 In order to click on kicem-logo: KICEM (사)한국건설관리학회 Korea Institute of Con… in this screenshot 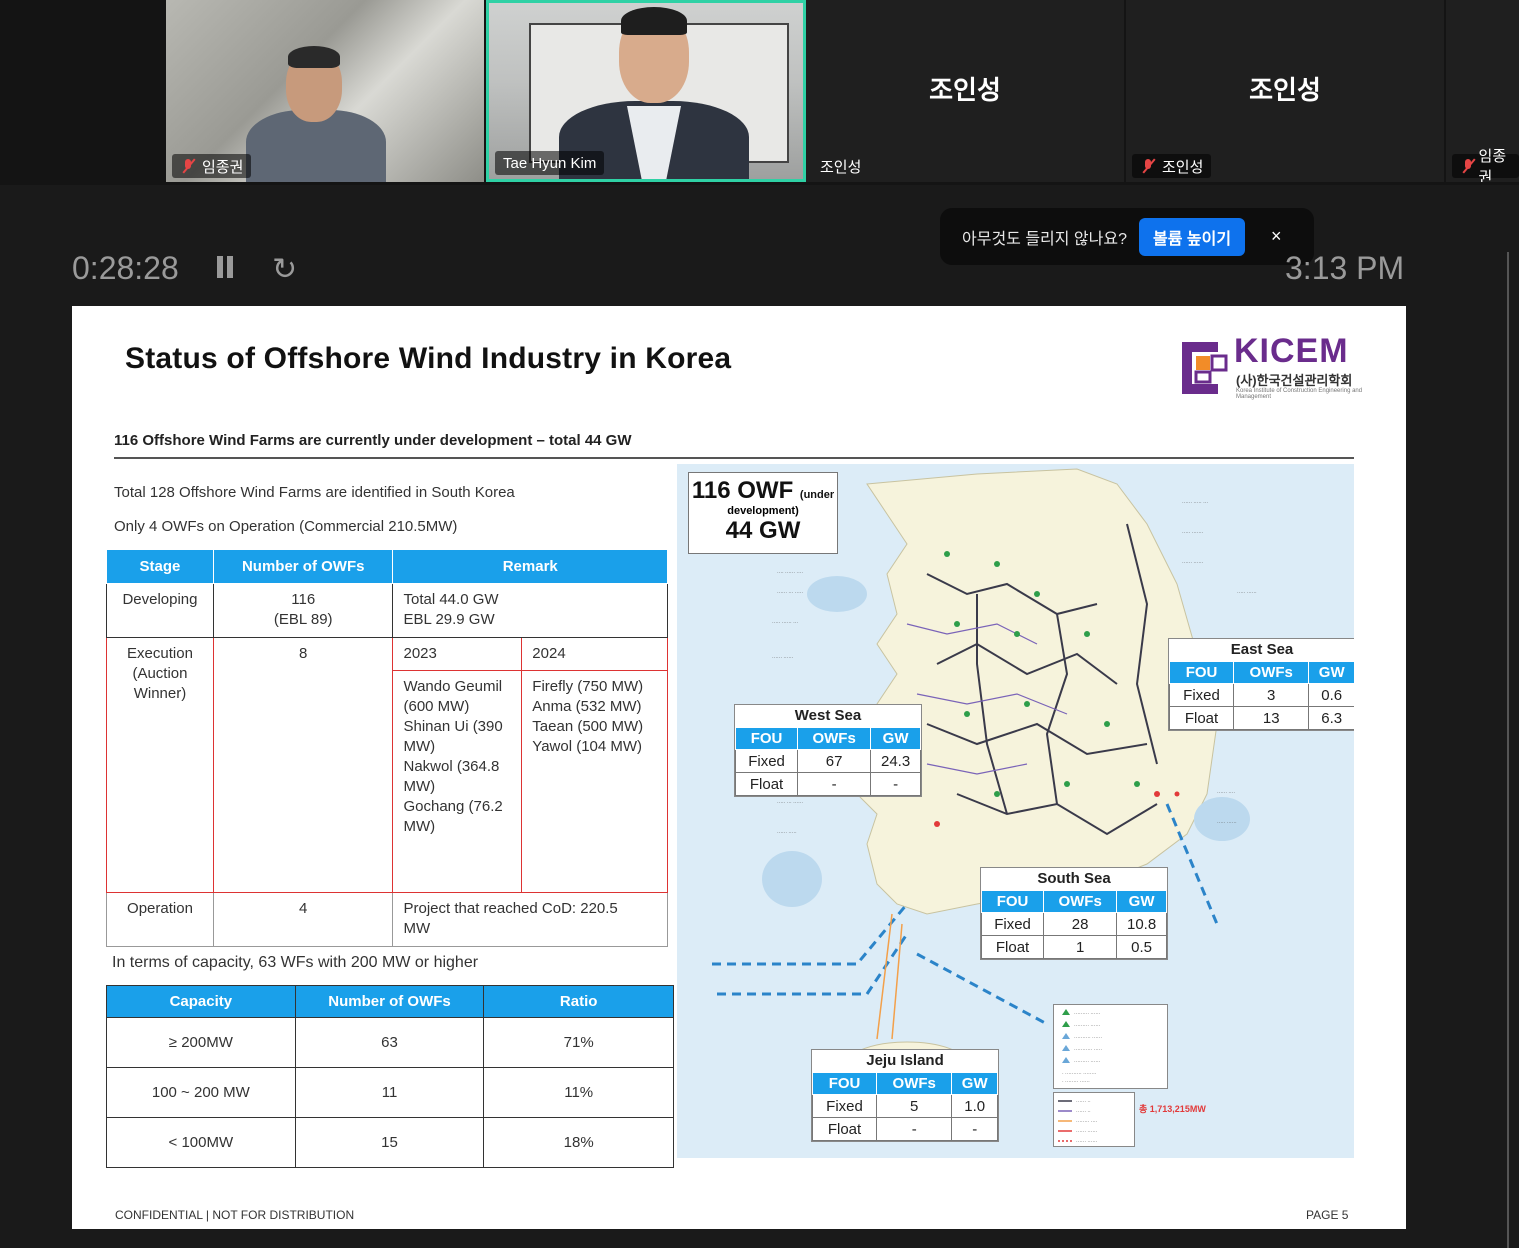, I will do `click(1278, 367)`.